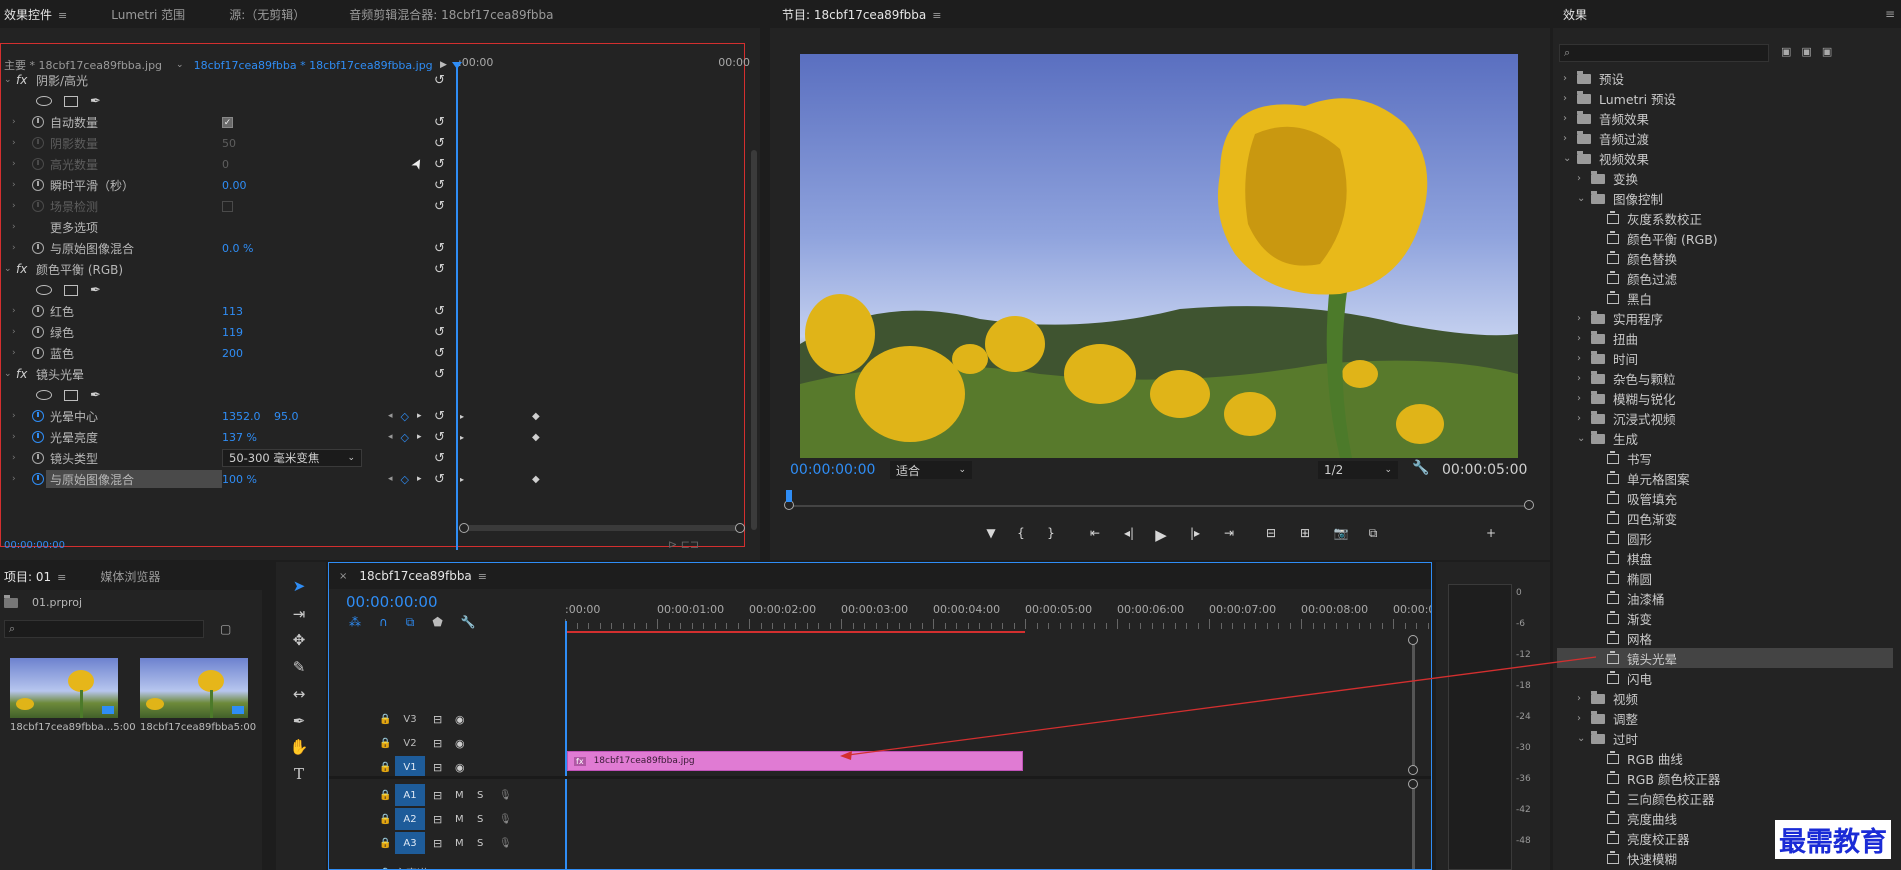  Describe the element at coordinates (795, 632) in the screenshot. I see `work-area-bar` at that location.